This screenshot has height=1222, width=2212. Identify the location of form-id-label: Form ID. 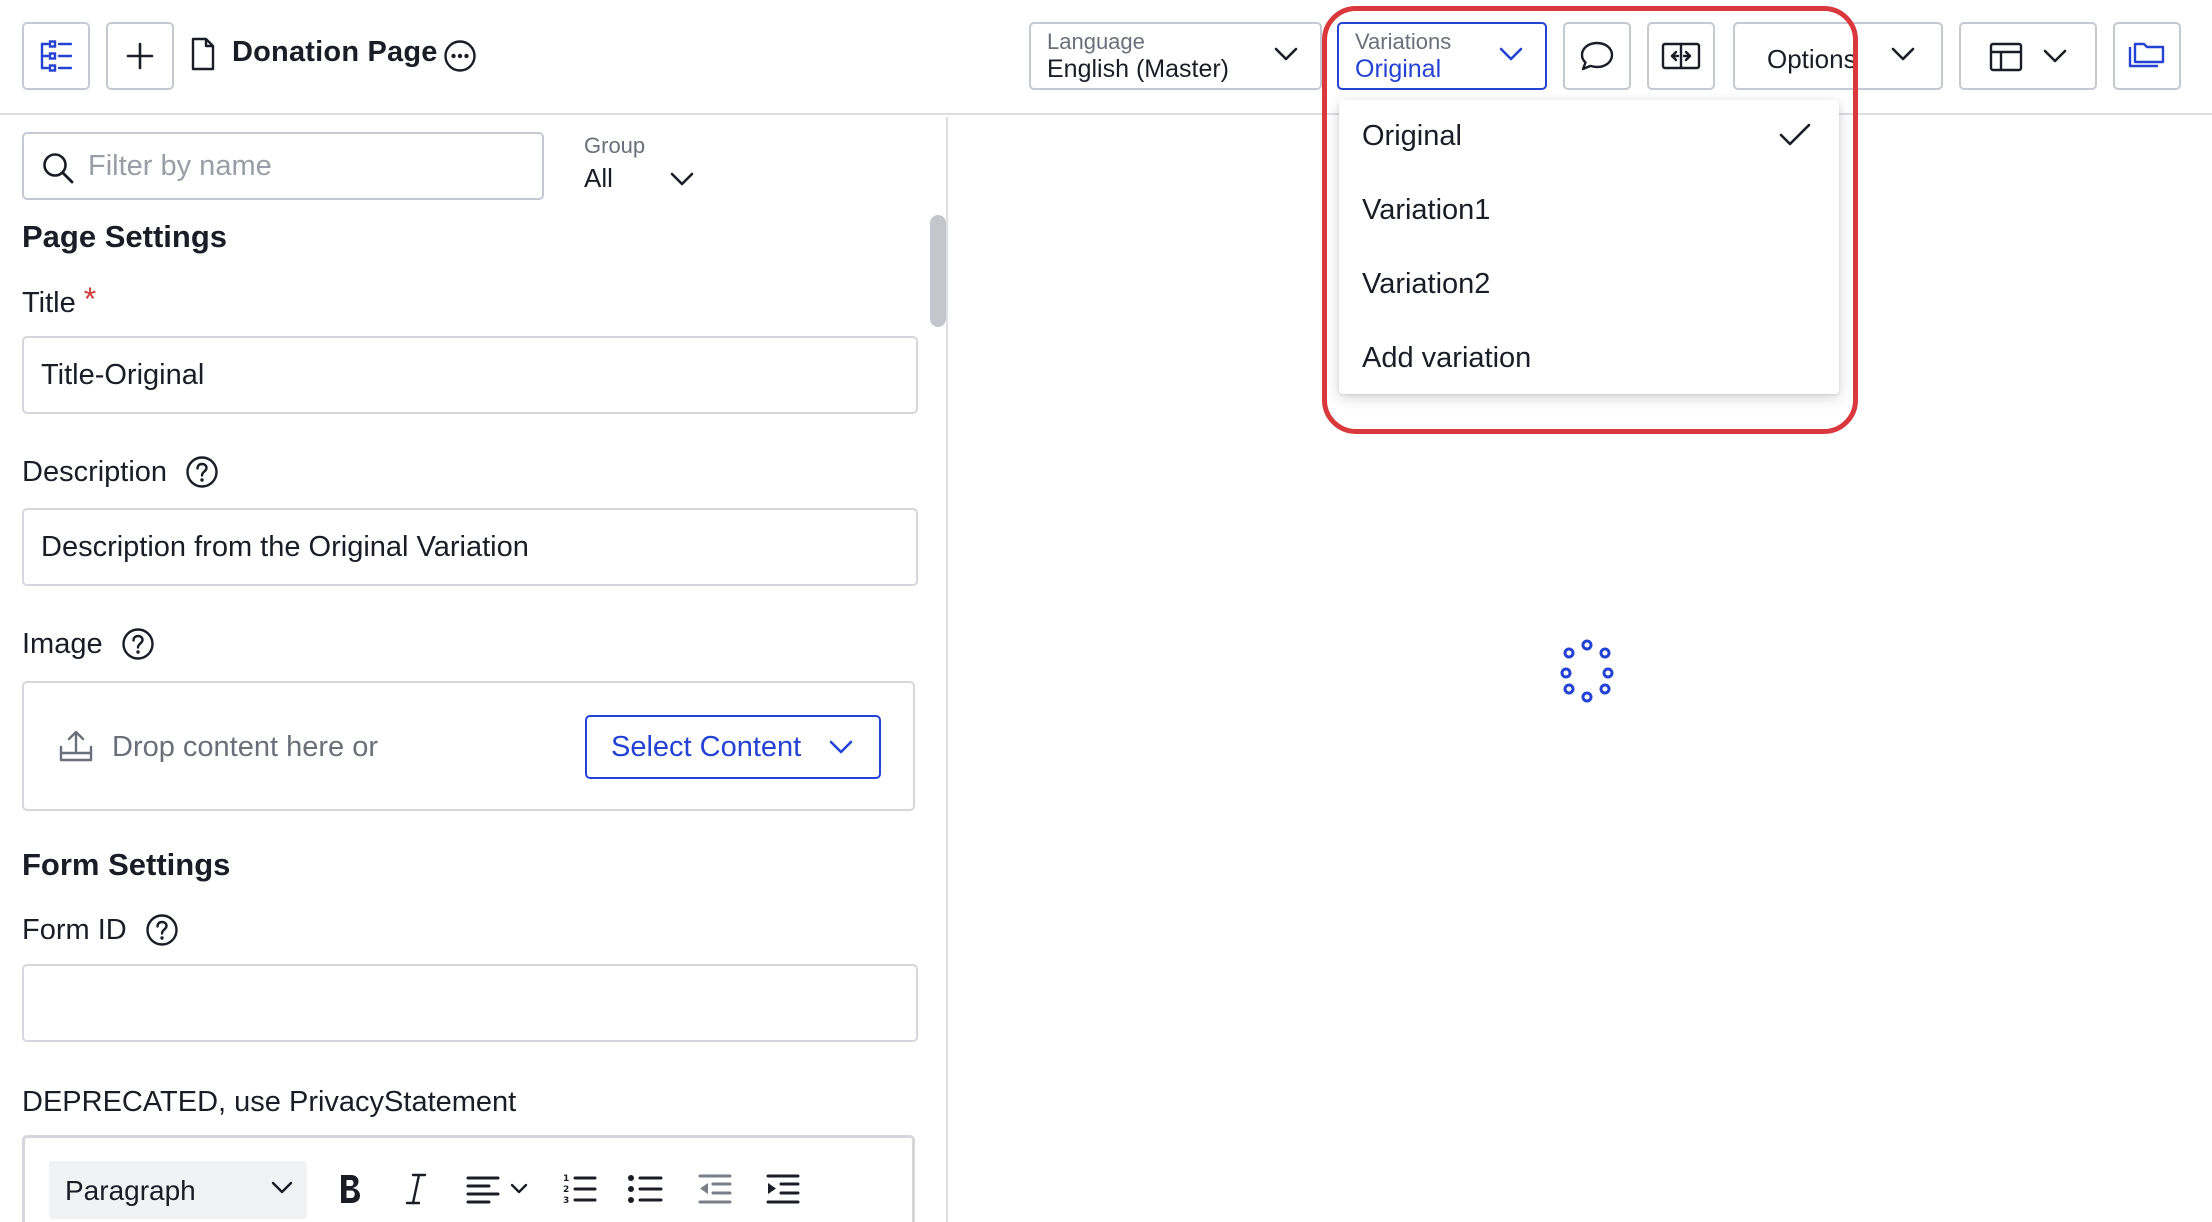
(74, 929).